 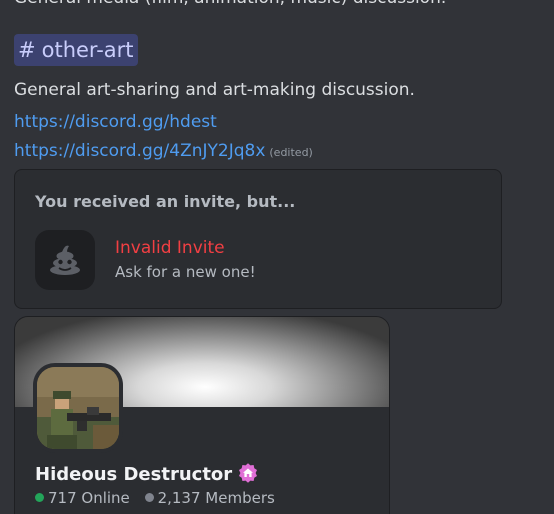 What do you see at coordinates (216, 498) in the screenshot?
I see `member-count: 2,137 Members` at bounding box center [216, 498].